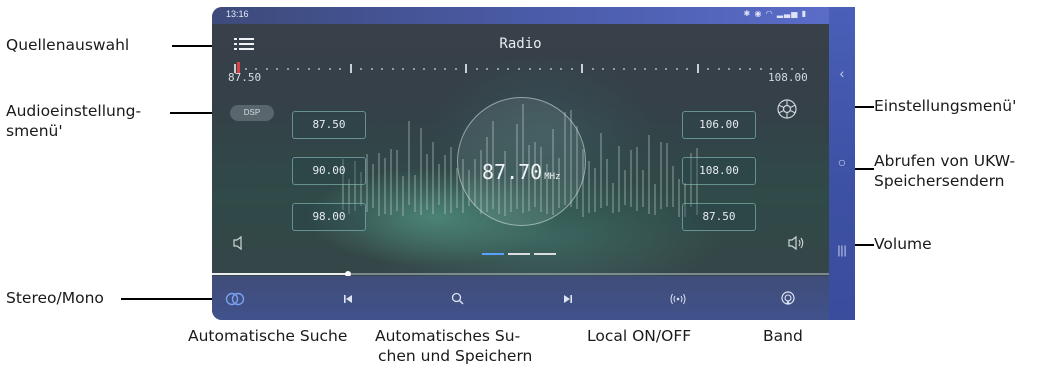 Image resolution: width=1060 pixels, height=370 pixels. I want to click on preset-button-2: 90.00, so click(329, 171).